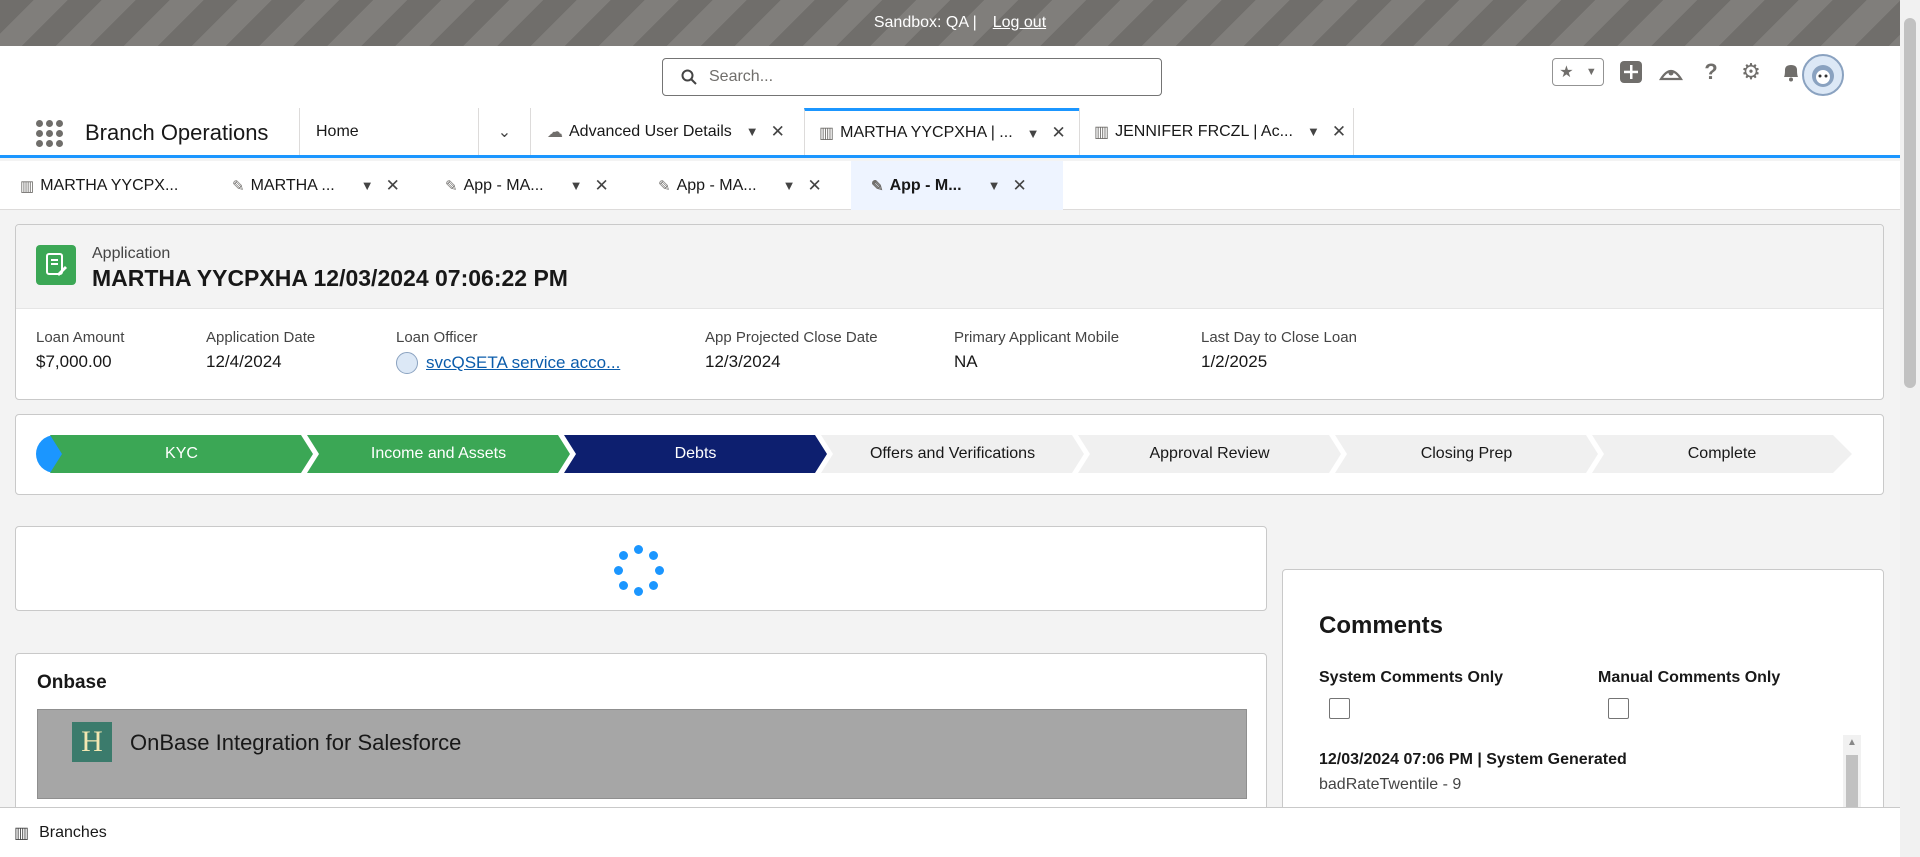  Describe the element at coordinates (555, 132) in the screenshot. I see `cloud-icon: ☁` at that location.